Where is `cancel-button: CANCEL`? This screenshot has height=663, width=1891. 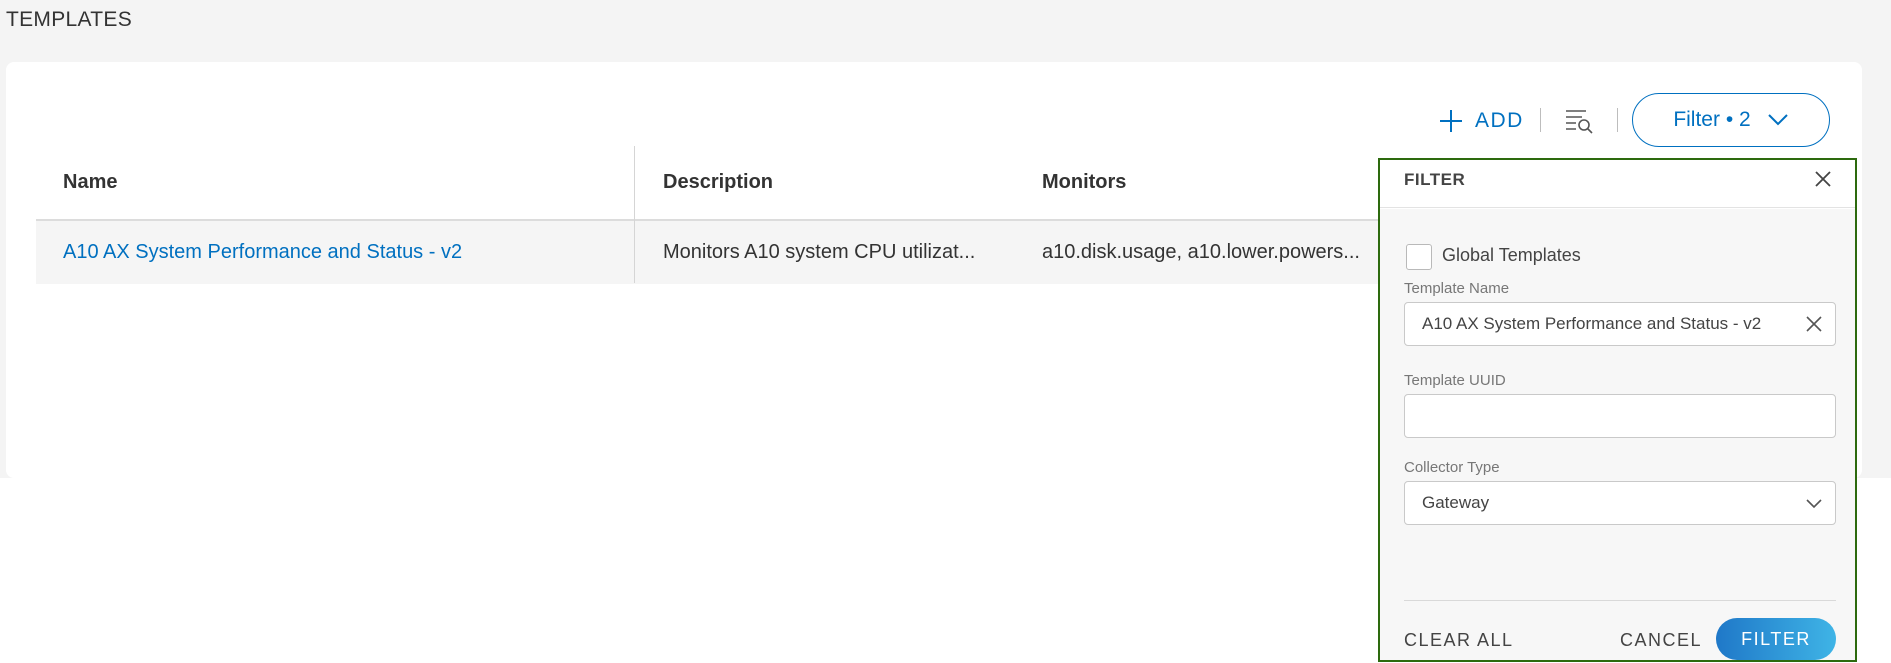 cancel-button: CANCEL is located at coordinates (1661, 640).